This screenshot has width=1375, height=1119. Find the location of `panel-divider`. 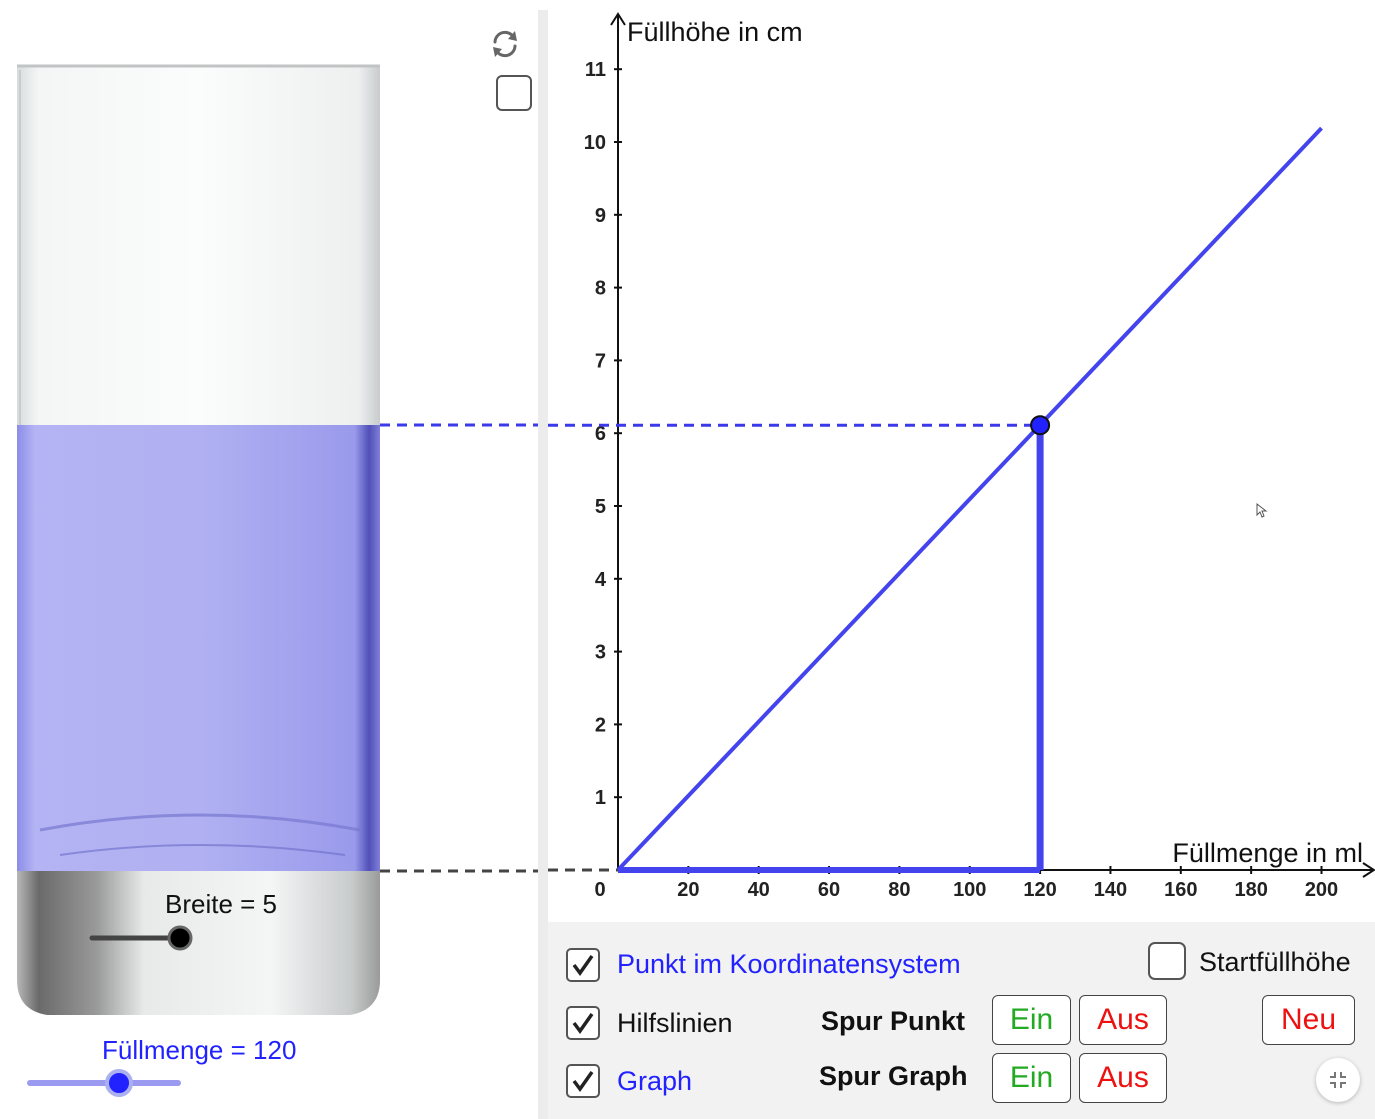

panel-divider is located at coordinates (543, 564).